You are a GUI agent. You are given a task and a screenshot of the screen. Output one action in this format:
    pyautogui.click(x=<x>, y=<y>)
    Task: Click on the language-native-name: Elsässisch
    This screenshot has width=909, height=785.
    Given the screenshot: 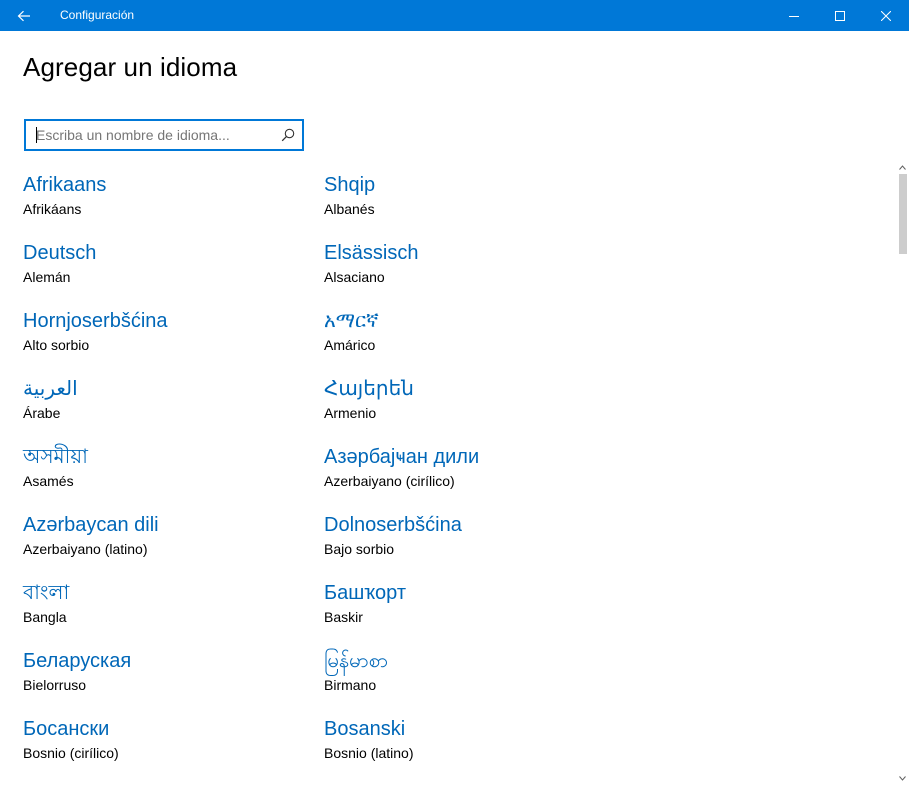 What is the action you would take?
    pyautogui.click(x=371, y=253)
    